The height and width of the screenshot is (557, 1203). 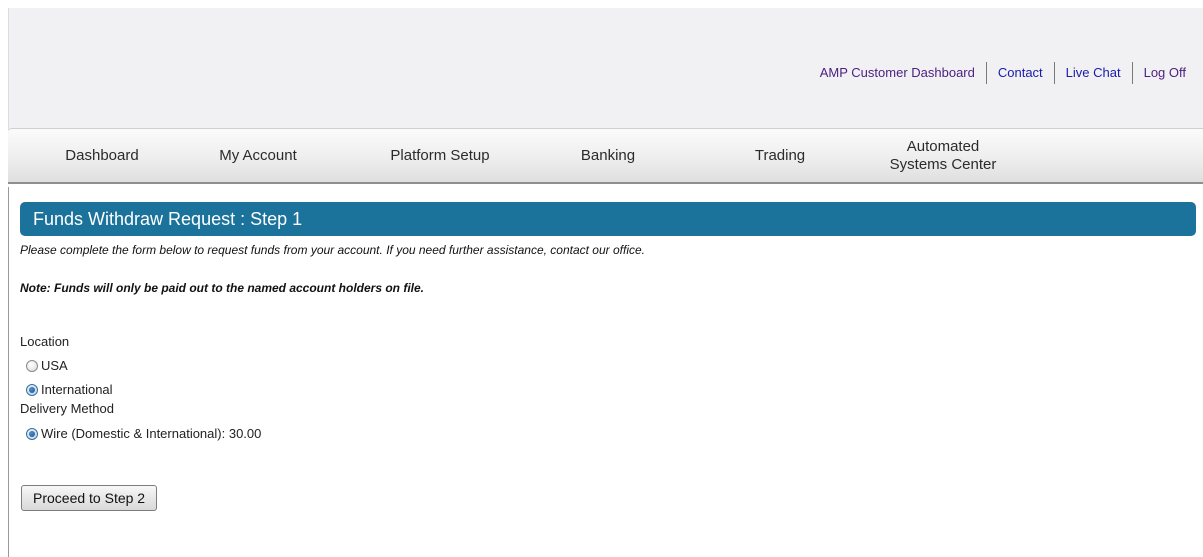 I want to click on nav-item-banking: Banking, so click(x=608, y=156).